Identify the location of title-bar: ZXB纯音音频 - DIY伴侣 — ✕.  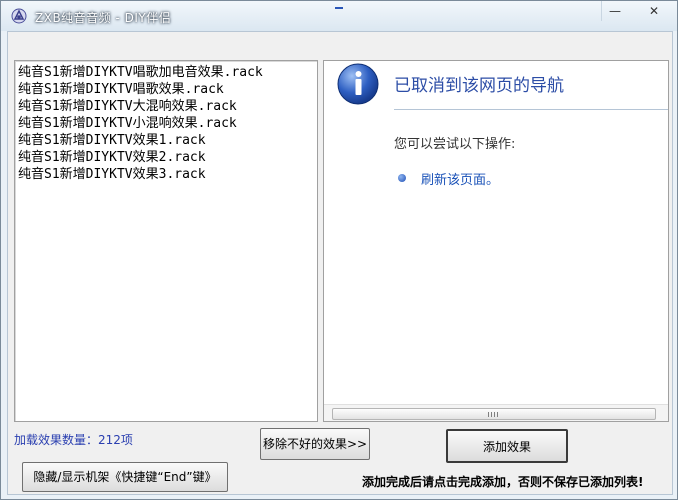
(339, 16).